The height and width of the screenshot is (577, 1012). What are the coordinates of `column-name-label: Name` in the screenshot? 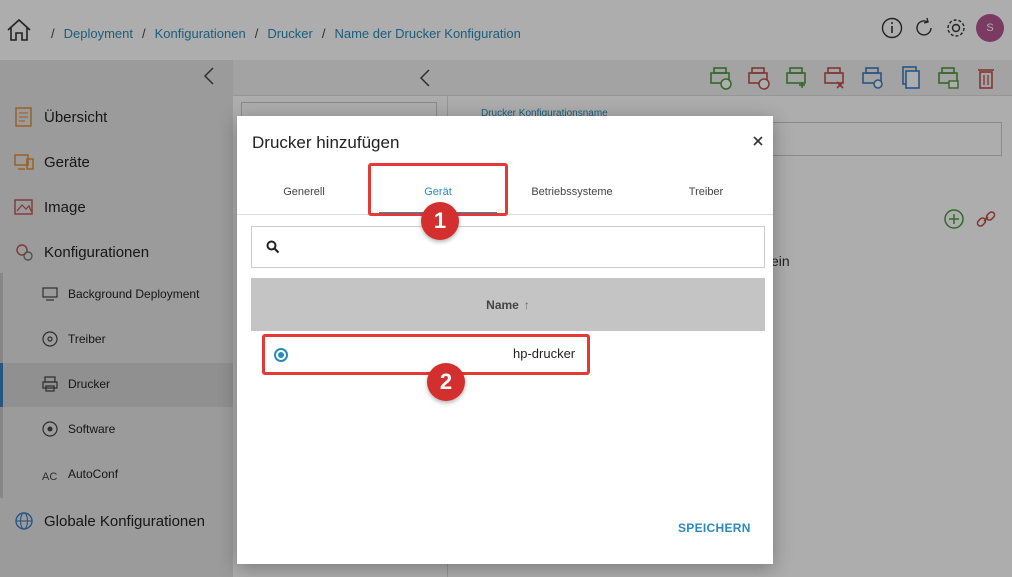 It's located at (502, 304).